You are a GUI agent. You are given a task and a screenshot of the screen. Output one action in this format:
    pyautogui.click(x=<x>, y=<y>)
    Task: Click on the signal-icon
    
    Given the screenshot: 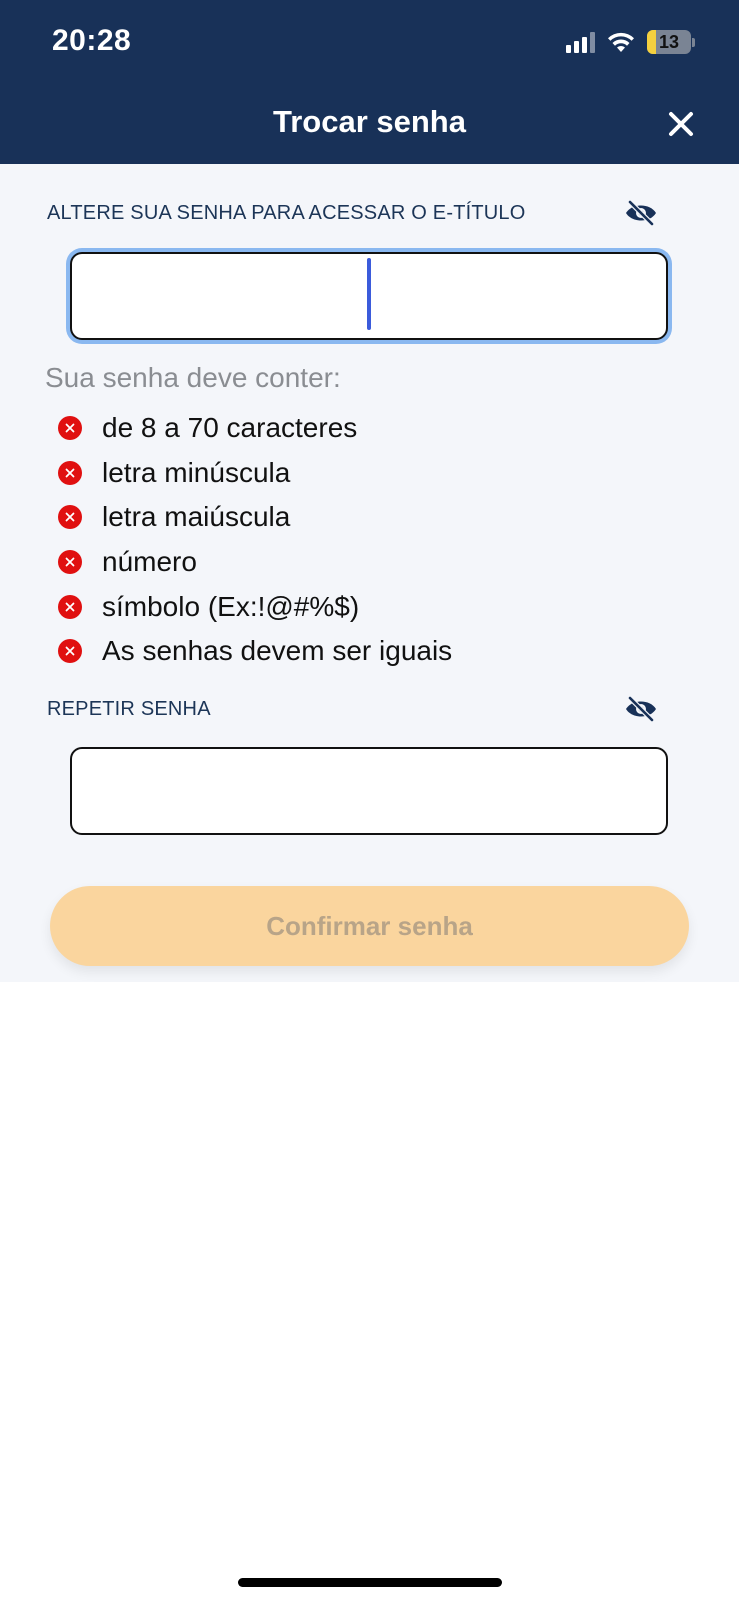 What is the action you would take?
    pyautogui.click(x=580, y=42)
    